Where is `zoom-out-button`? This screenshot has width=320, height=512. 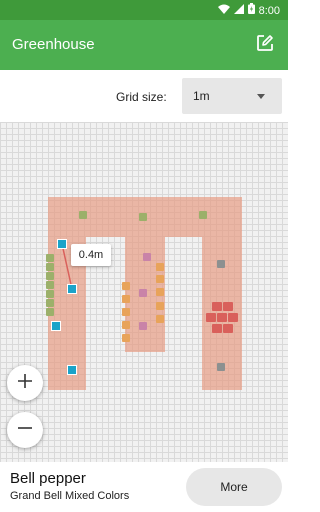
zoom-out-button is located at coordinates (25, 430).